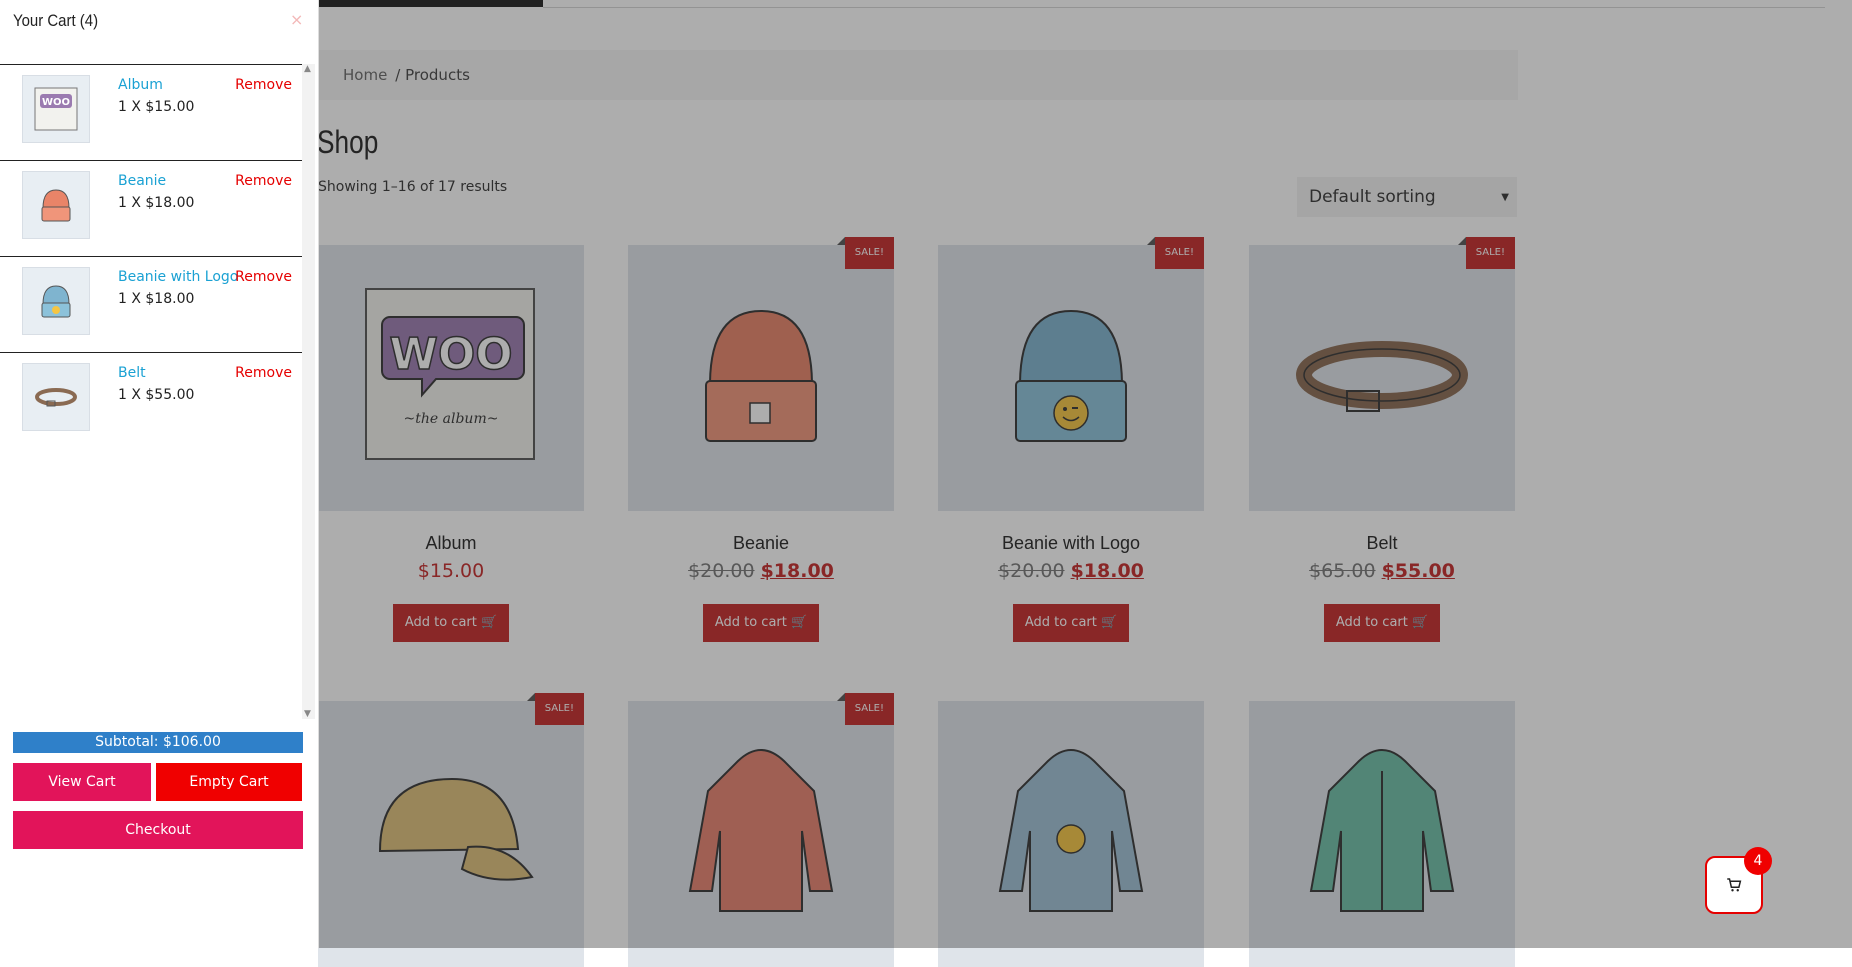  Describe the element at coordinates (158, 830) in the screenshot. I see `checkout-button: Checkout` at that location.